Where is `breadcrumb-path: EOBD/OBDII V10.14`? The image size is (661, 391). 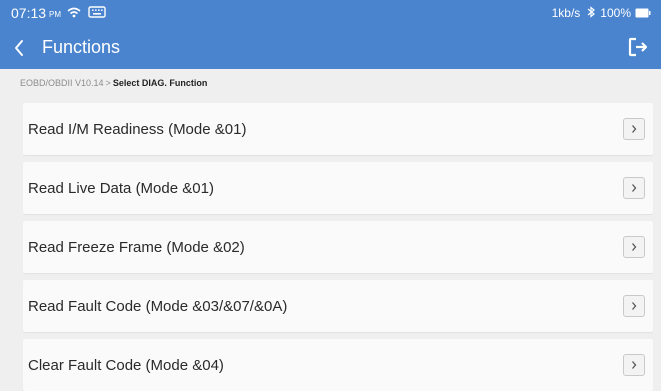 breadcrumb-path: EOBD/OBDII V10.14 is located at coordinates (62, 82).